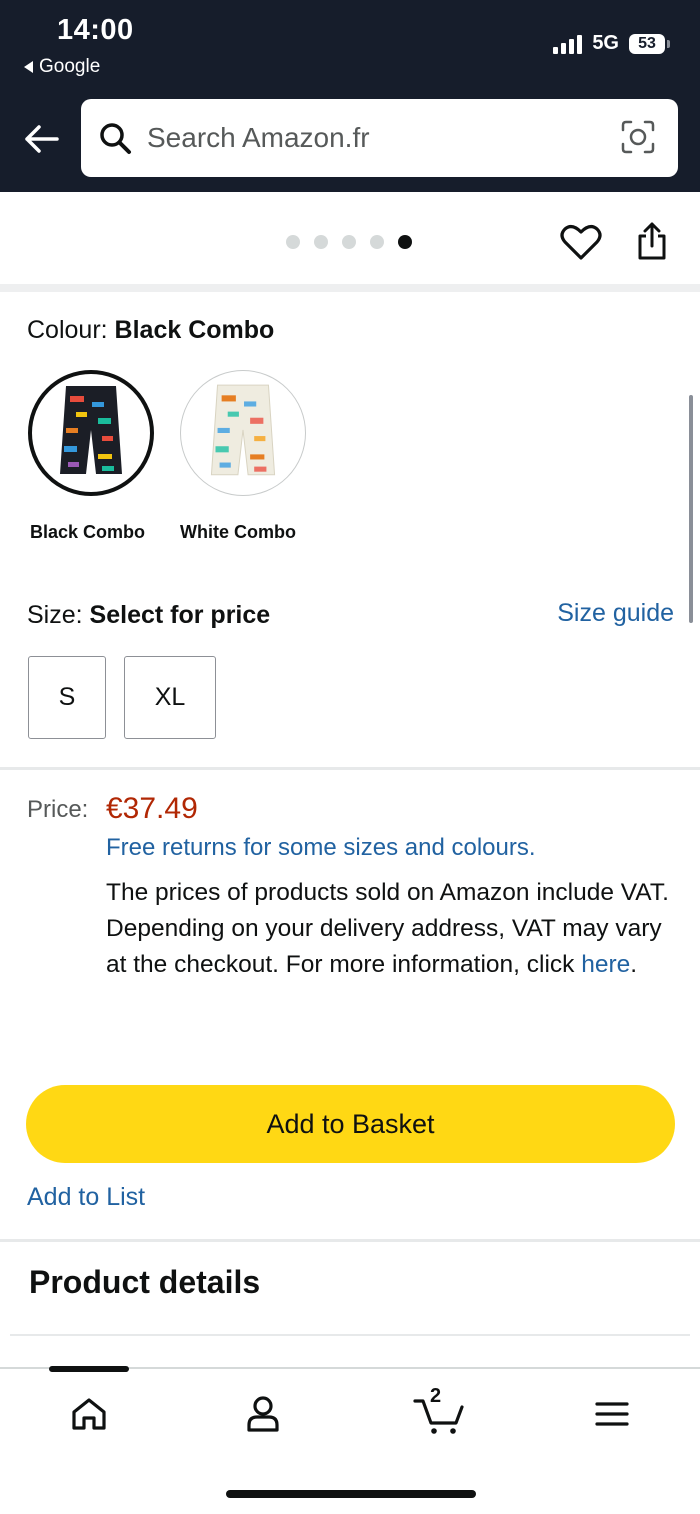 This screenshot has height=1514, width=700. I want to click on colour-label: Colour: Black Combo, so click(151, 330).